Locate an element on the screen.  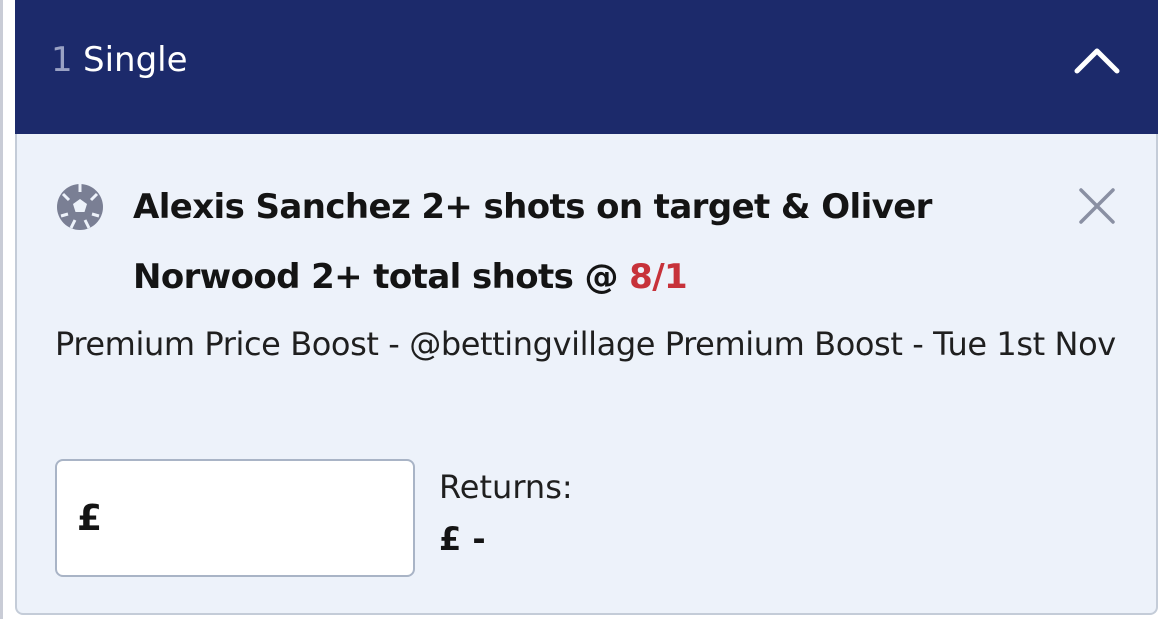
close-icon is located at coordinates (1097, 206).